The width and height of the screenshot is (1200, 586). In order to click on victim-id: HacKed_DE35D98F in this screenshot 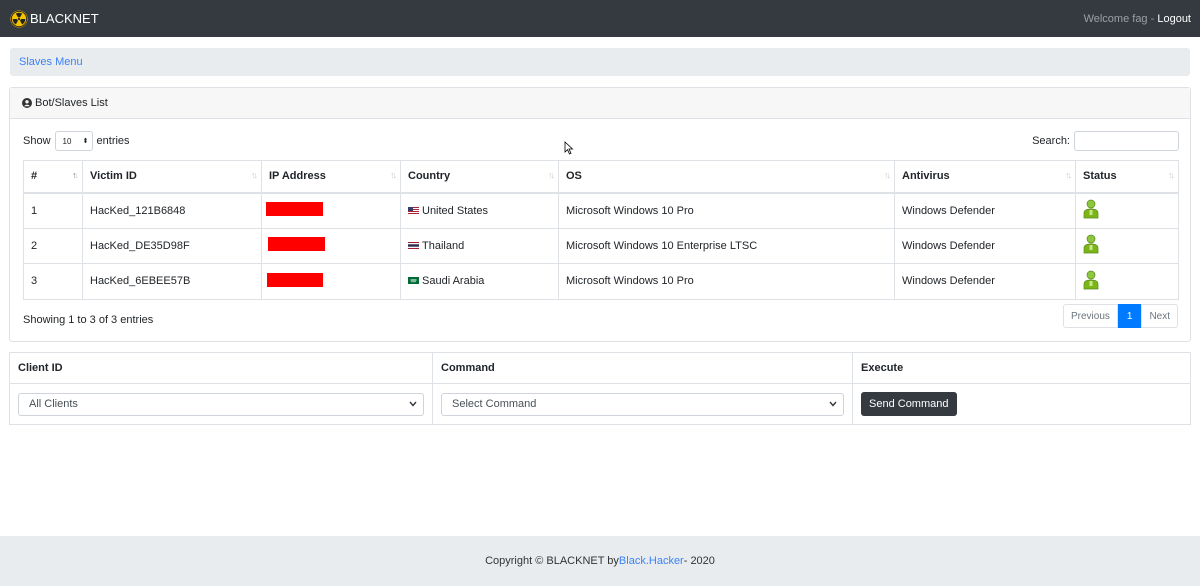, I will do `click(172, 245)`.